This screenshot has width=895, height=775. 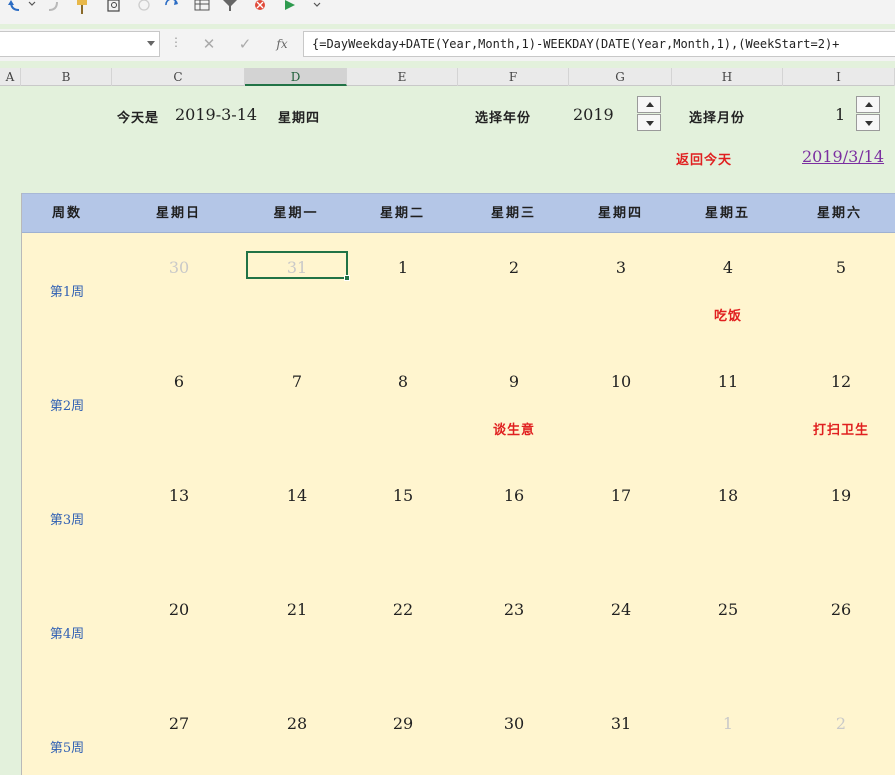 I want to click on header-thursday: 星期四, so click(x=620, y=213).